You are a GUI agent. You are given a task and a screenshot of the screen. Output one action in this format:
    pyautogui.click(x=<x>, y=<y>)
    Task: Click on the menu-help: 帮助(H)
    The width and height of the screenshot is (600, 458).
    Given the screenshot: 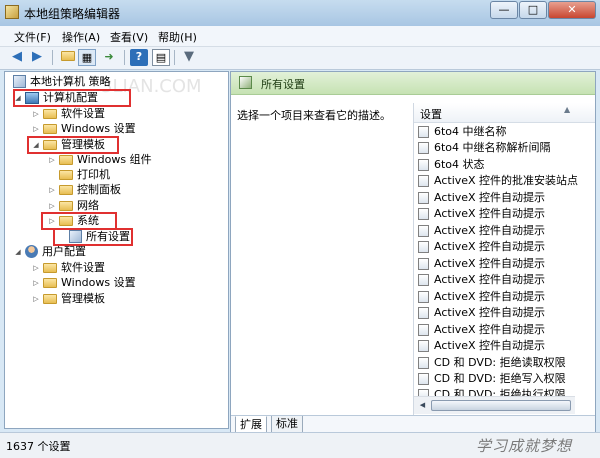 What is the action you would take?
    pyautogui.click(x=177, y=37)
    